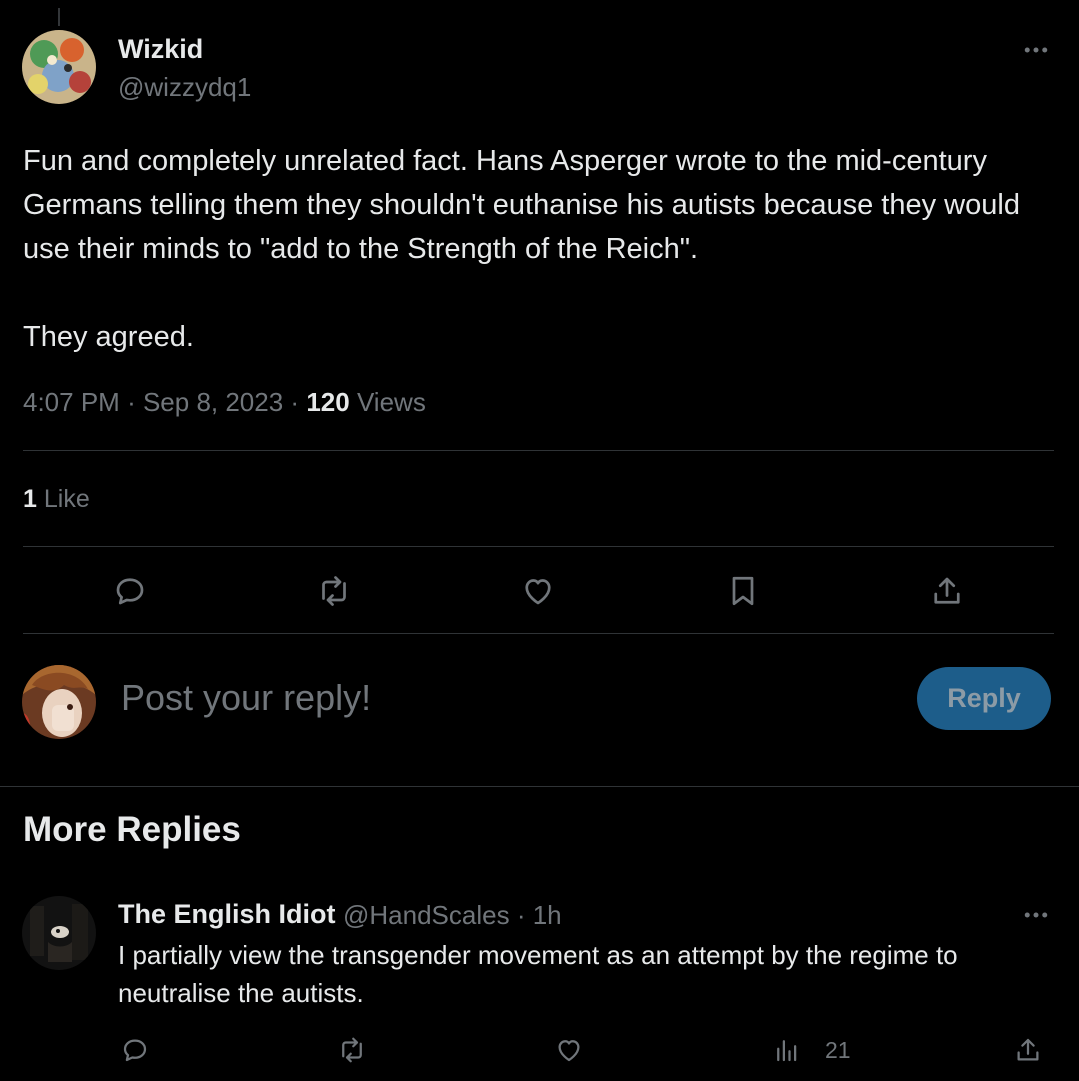 The image size is (1079, 1081). I want to click on reply-share-button, so click(1028, 1050).